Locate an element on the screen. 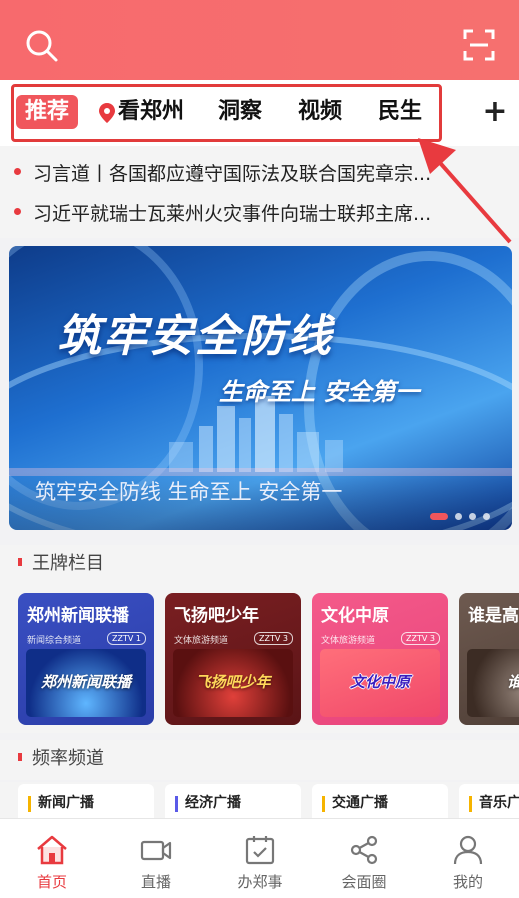 The width and height of the screenshot is (519, 898). frequency-item: 经济广播 is located at coordinates (233, 803).